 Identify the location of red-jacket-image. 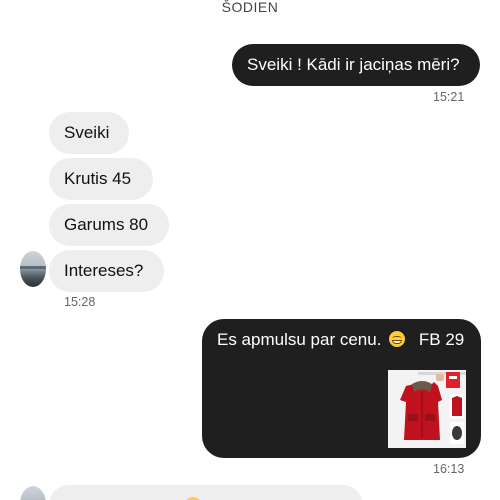
(427, 409).